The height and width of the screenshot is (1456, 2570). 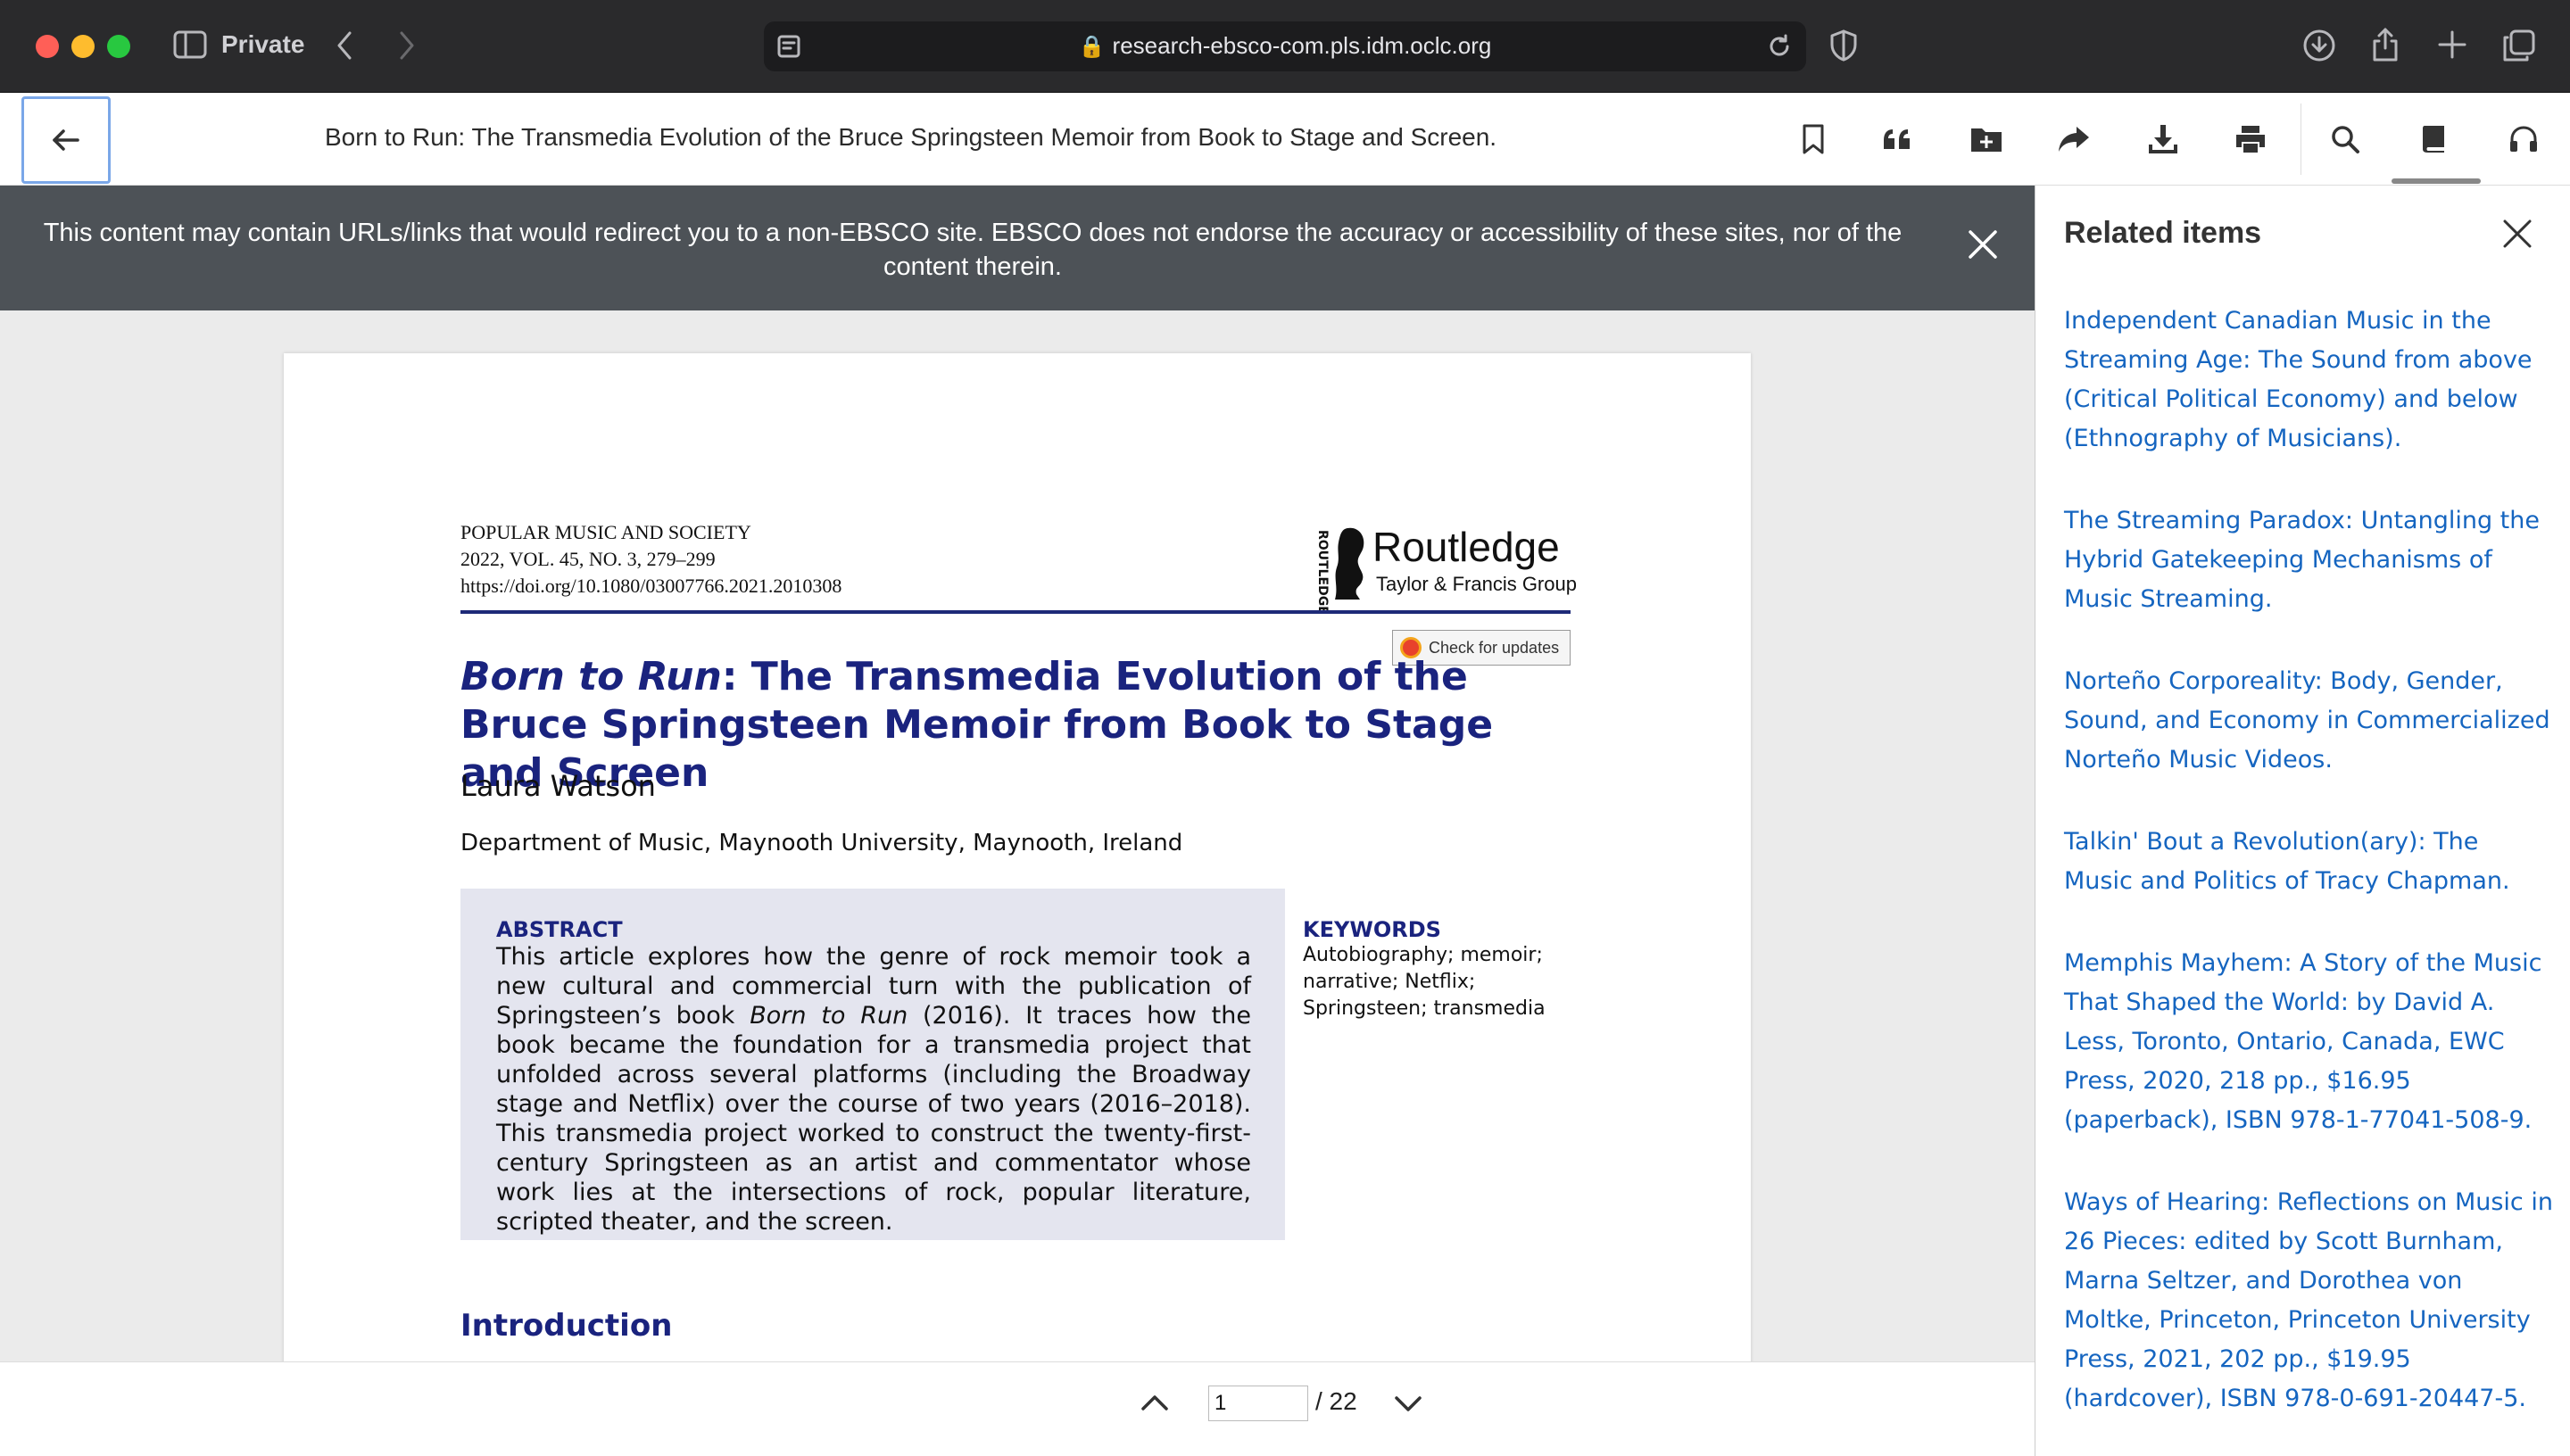 I want to click on abstract-book-title: Born to Run, so click(x=829, y=1016).